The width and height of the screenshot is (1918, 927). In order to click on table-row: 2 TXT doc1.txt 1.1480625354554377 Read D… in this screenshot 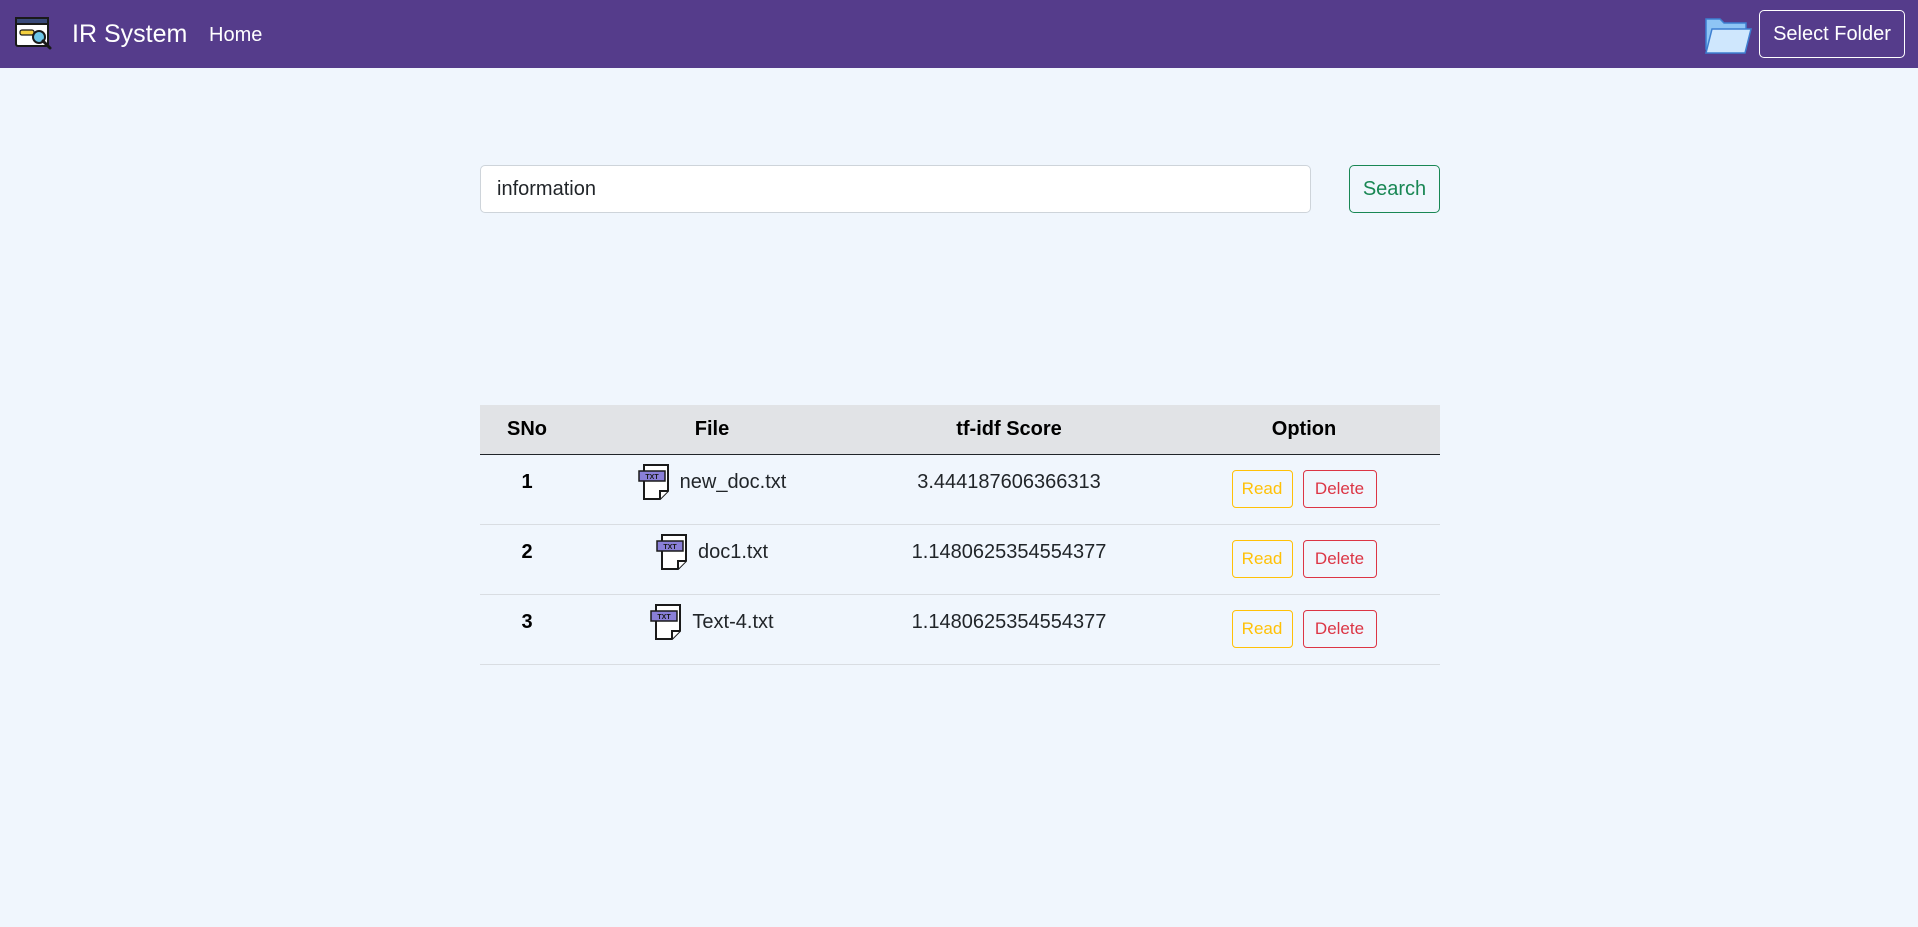, I will do `click(960, 560)`.